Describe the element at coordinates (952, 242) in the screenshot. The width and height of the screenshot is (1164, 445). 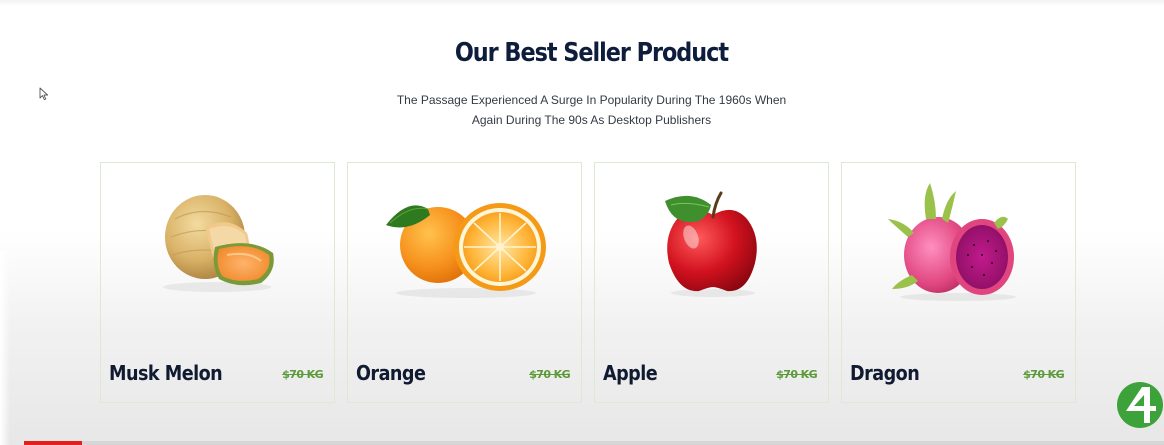
I see `dragon-fruit-image` at that location.